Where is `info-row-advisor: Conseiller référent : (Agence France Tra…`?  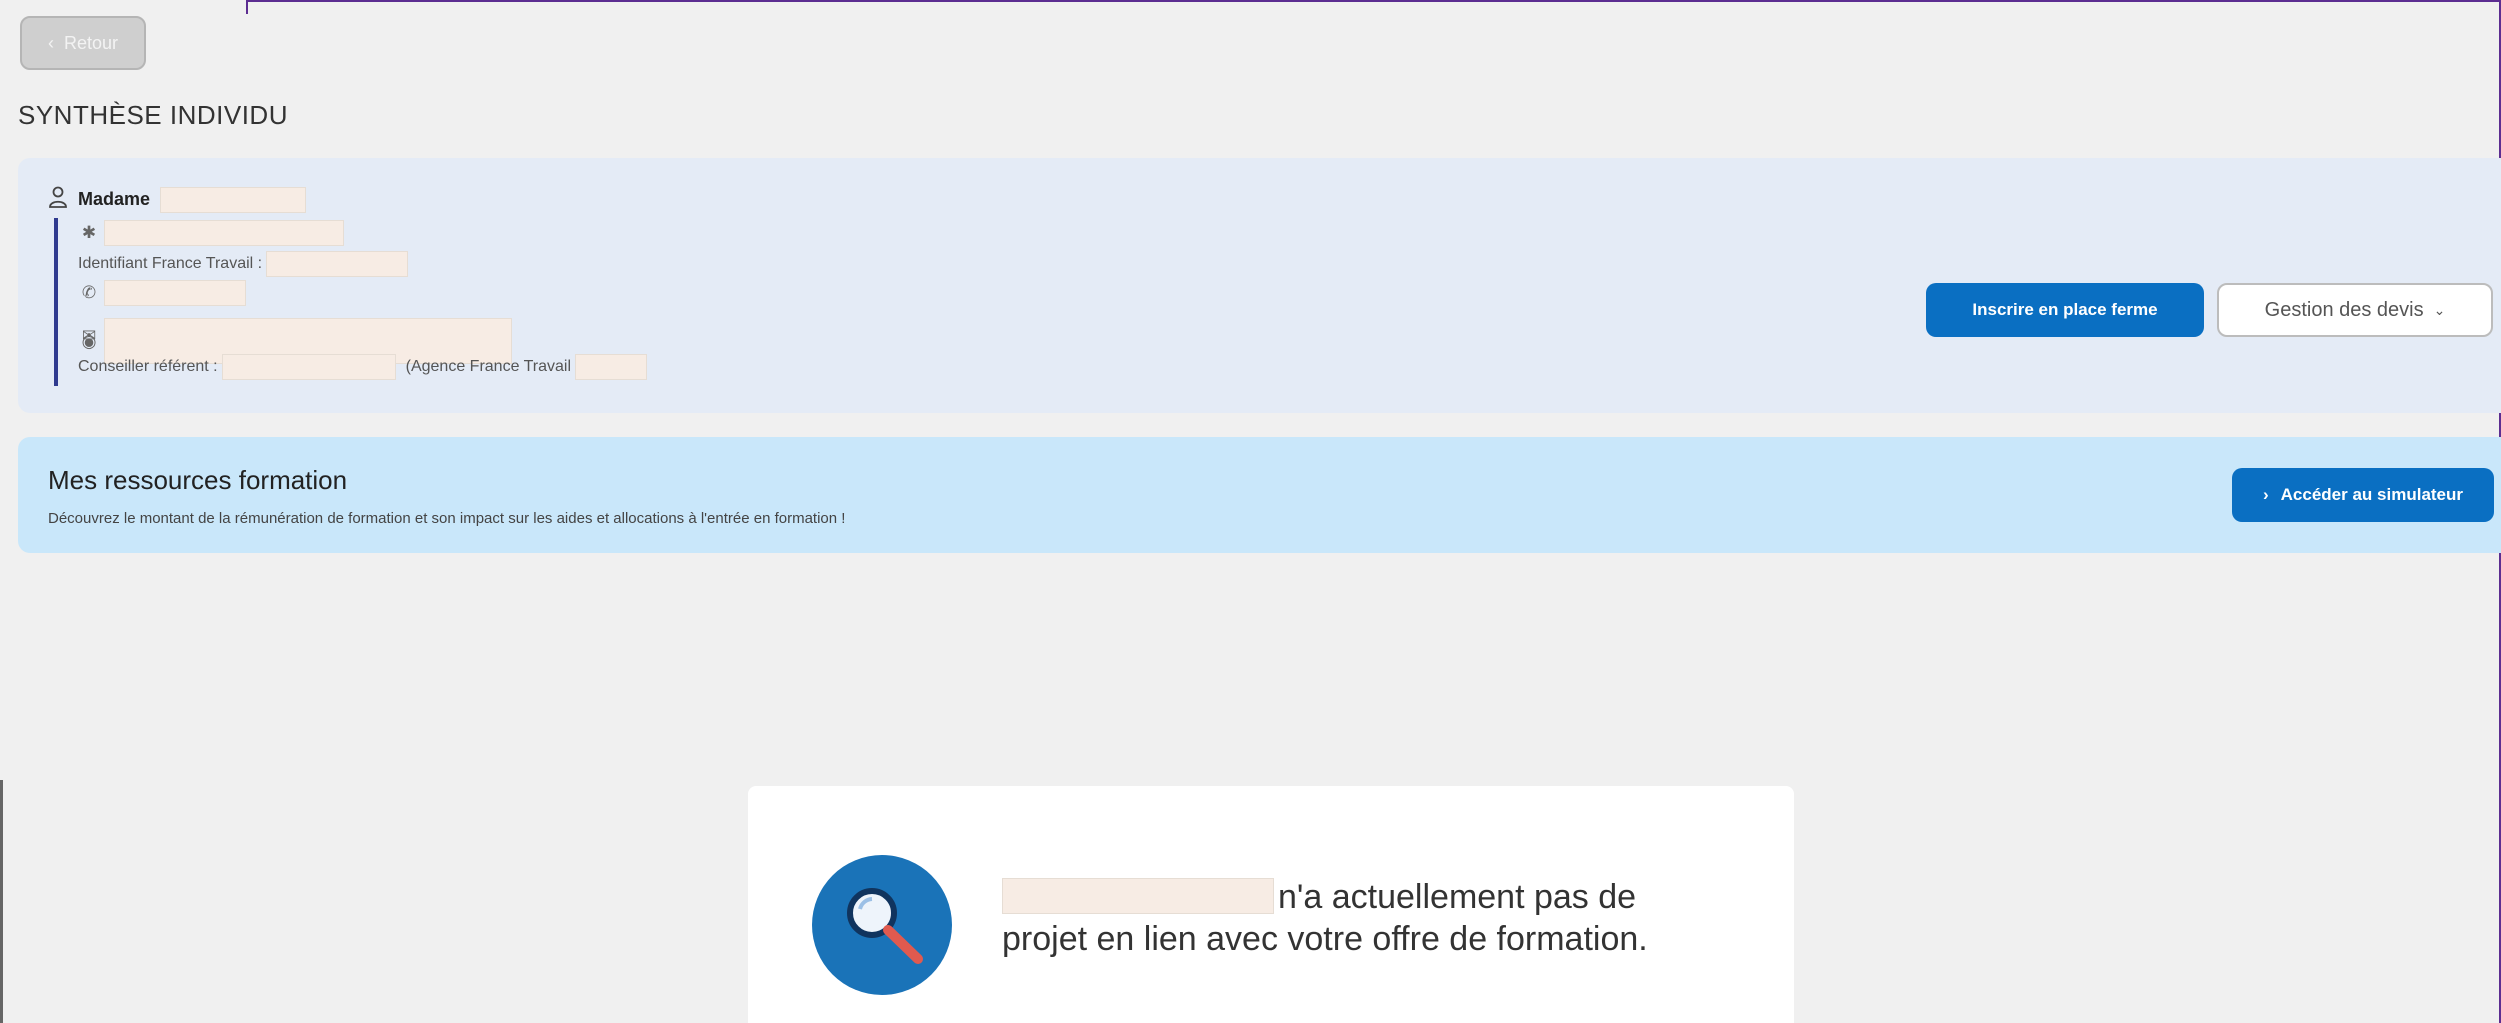 info-row-advisor: Conseiller référent : (Agence France Tra… is located at coordinates (363, 367).